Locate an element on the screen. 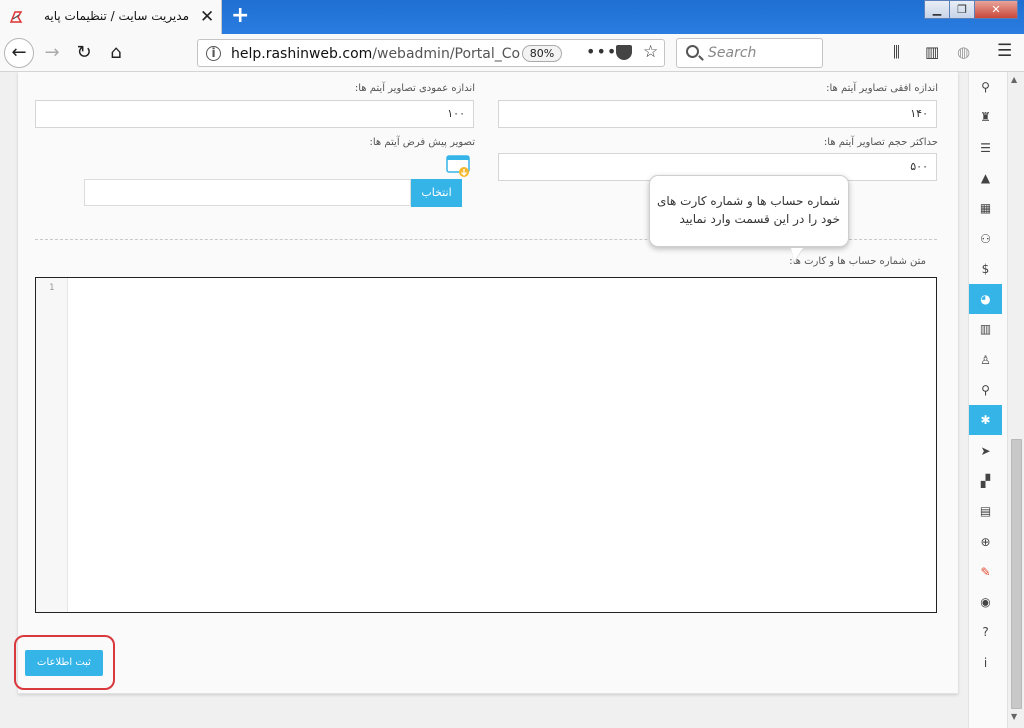  search-icon is located at coordinates (692, 51).